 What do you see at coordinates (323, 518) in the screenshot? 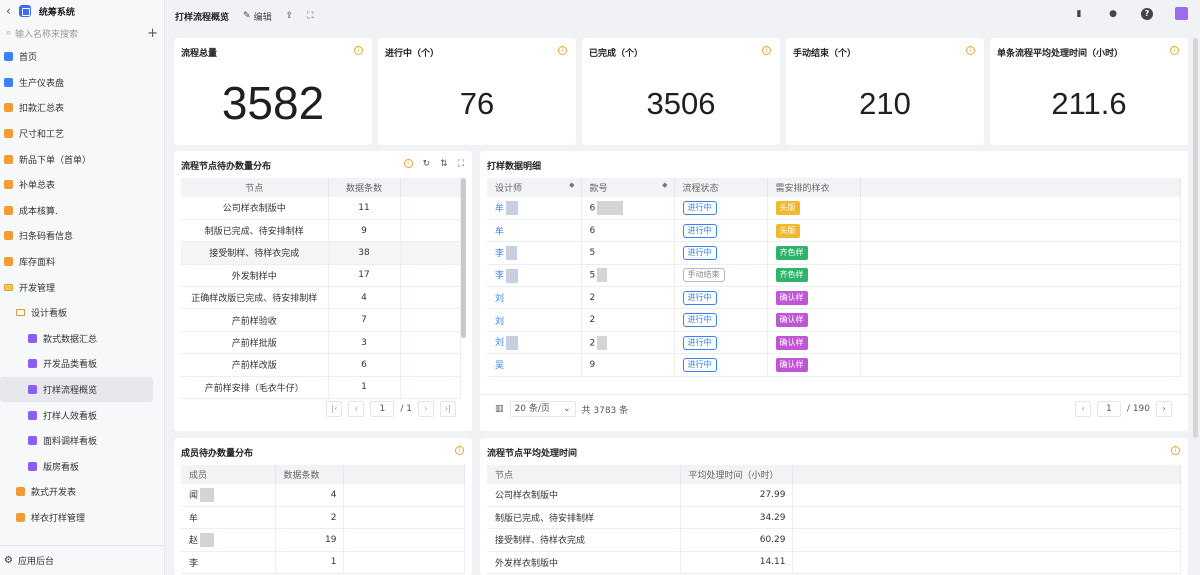
I see `table-row: 牟2` at bounding box center [323, 518].